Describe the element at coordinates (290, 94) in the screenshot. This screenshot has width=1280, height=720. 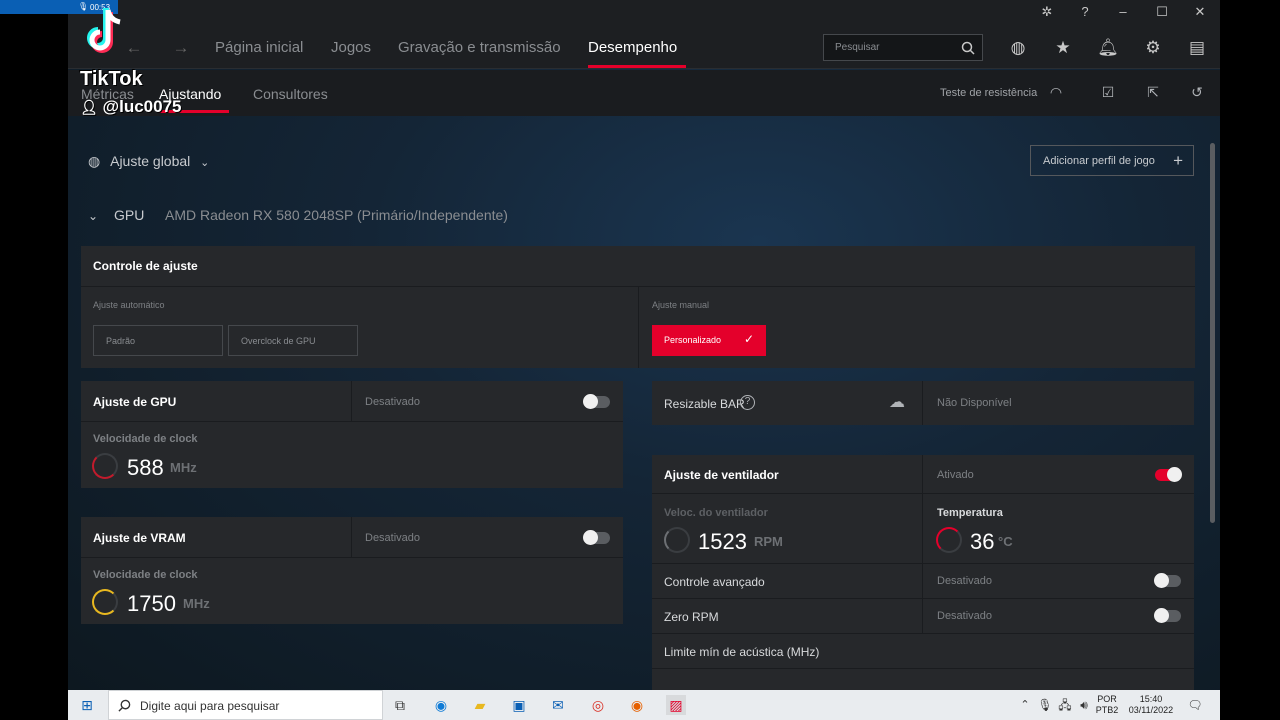
I see `tab-advisors: Consultores` at that location.